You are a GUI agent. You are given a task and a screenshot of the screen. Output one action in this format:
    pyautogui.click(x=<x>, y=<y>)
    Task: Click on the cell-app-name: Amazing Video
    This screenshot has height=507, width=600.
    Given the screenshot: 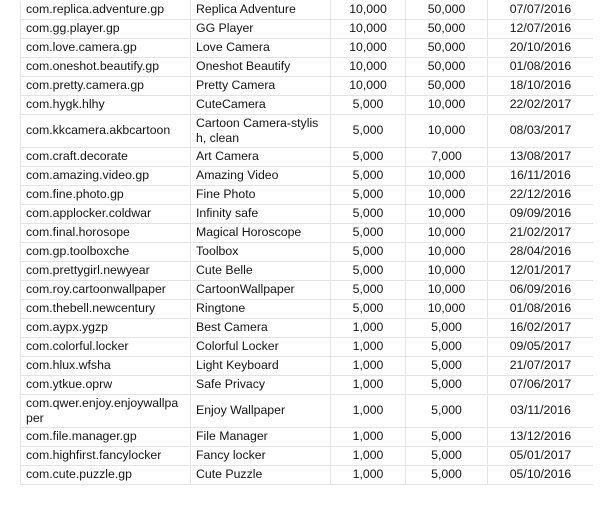 What is the action you would take?
    pyautogui.click(x=260, y=176)
    